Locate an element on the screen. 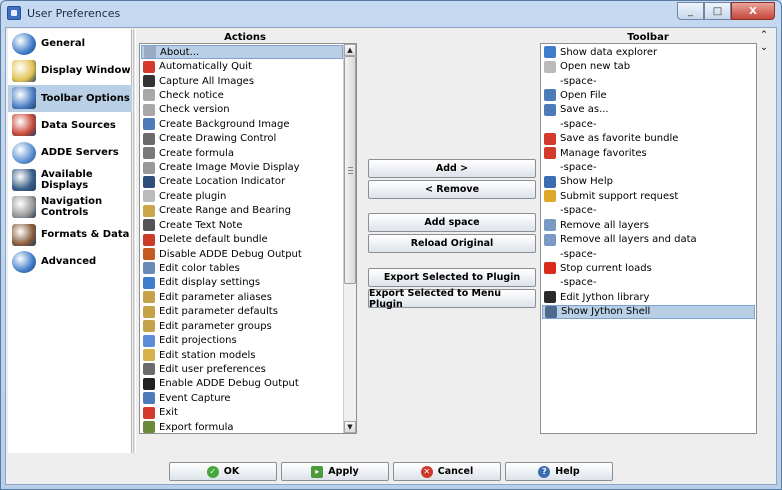  param-groups-icon is located at coordinates (149, 326).